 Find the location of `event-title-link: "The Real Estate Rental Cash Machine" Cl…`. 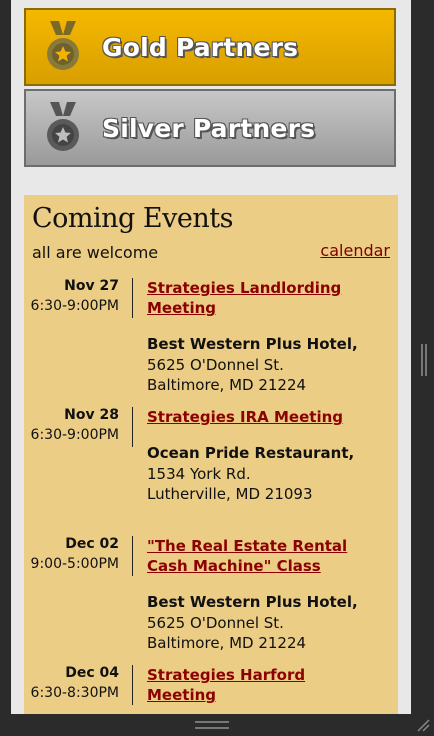

event-title-link: "The Real Estate Rental Cash Machine" Cl… is located at coordinates (262, 556).